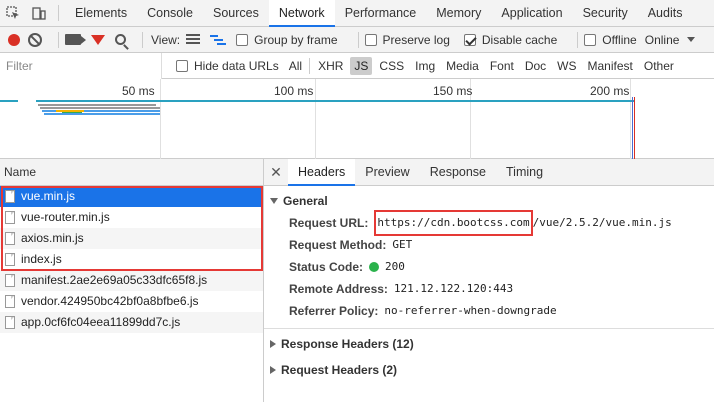  I want to click on file-name: vue.min.js, so click(48, 196).